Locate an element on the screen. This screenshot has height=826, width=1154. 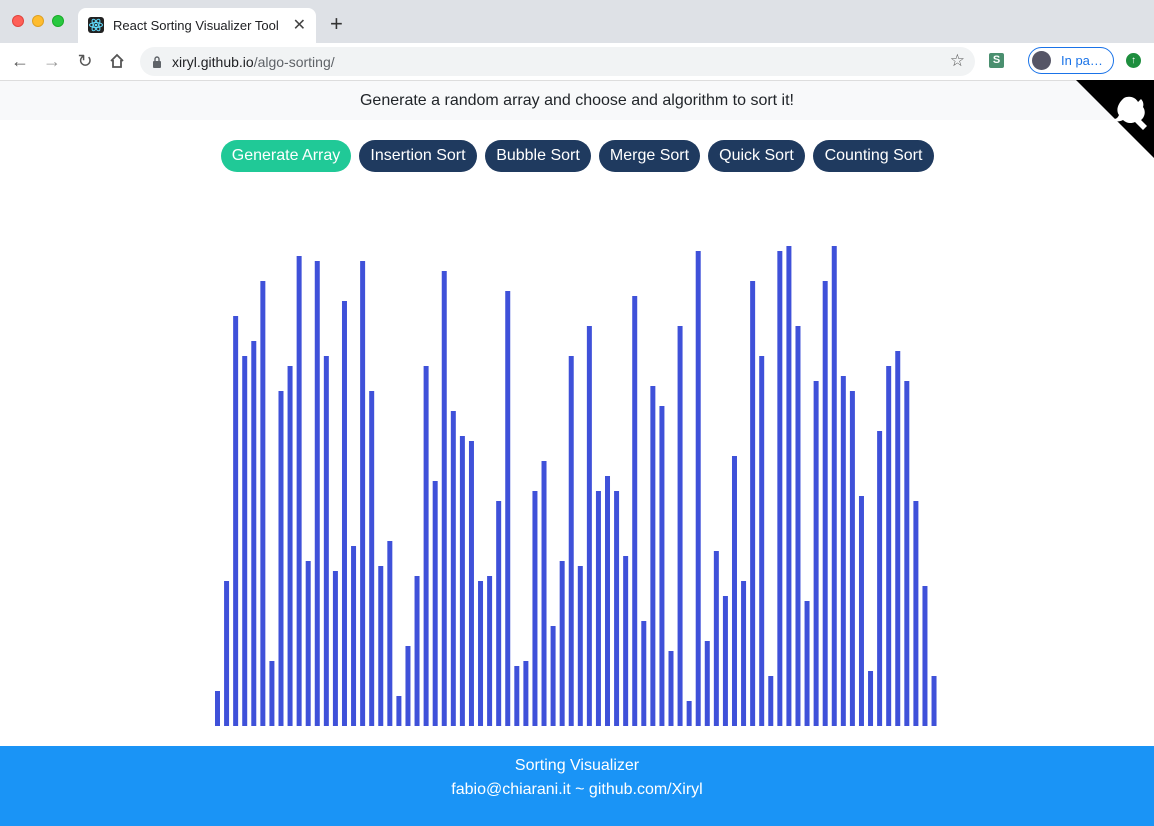
merge-sort-button: Merge Sort is located at coordinates (649, 156).